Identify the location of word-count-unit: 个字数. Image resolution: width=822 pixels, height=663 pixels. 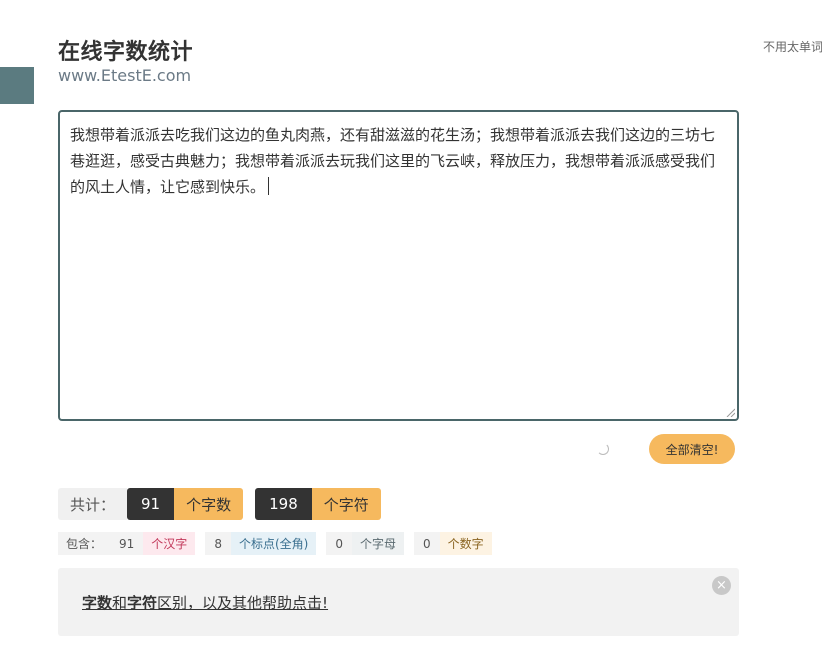
(209, 504).